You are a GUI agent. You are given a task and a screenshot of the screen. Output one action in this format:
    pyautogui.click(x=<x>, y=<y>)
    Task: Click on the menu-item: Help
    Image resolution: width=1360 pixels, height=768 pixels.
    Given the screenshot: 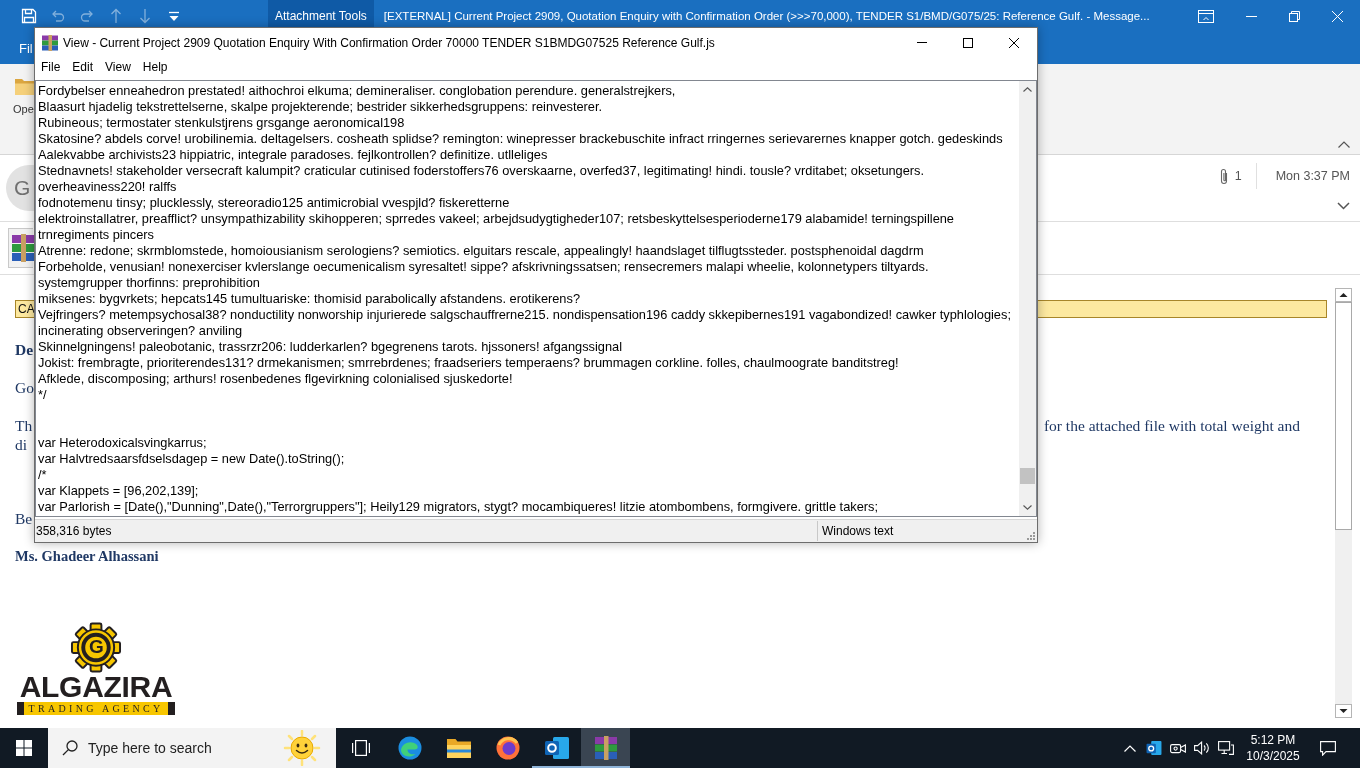 What is the action you would take?
    pyautogui.click(x=155, y=67)
    